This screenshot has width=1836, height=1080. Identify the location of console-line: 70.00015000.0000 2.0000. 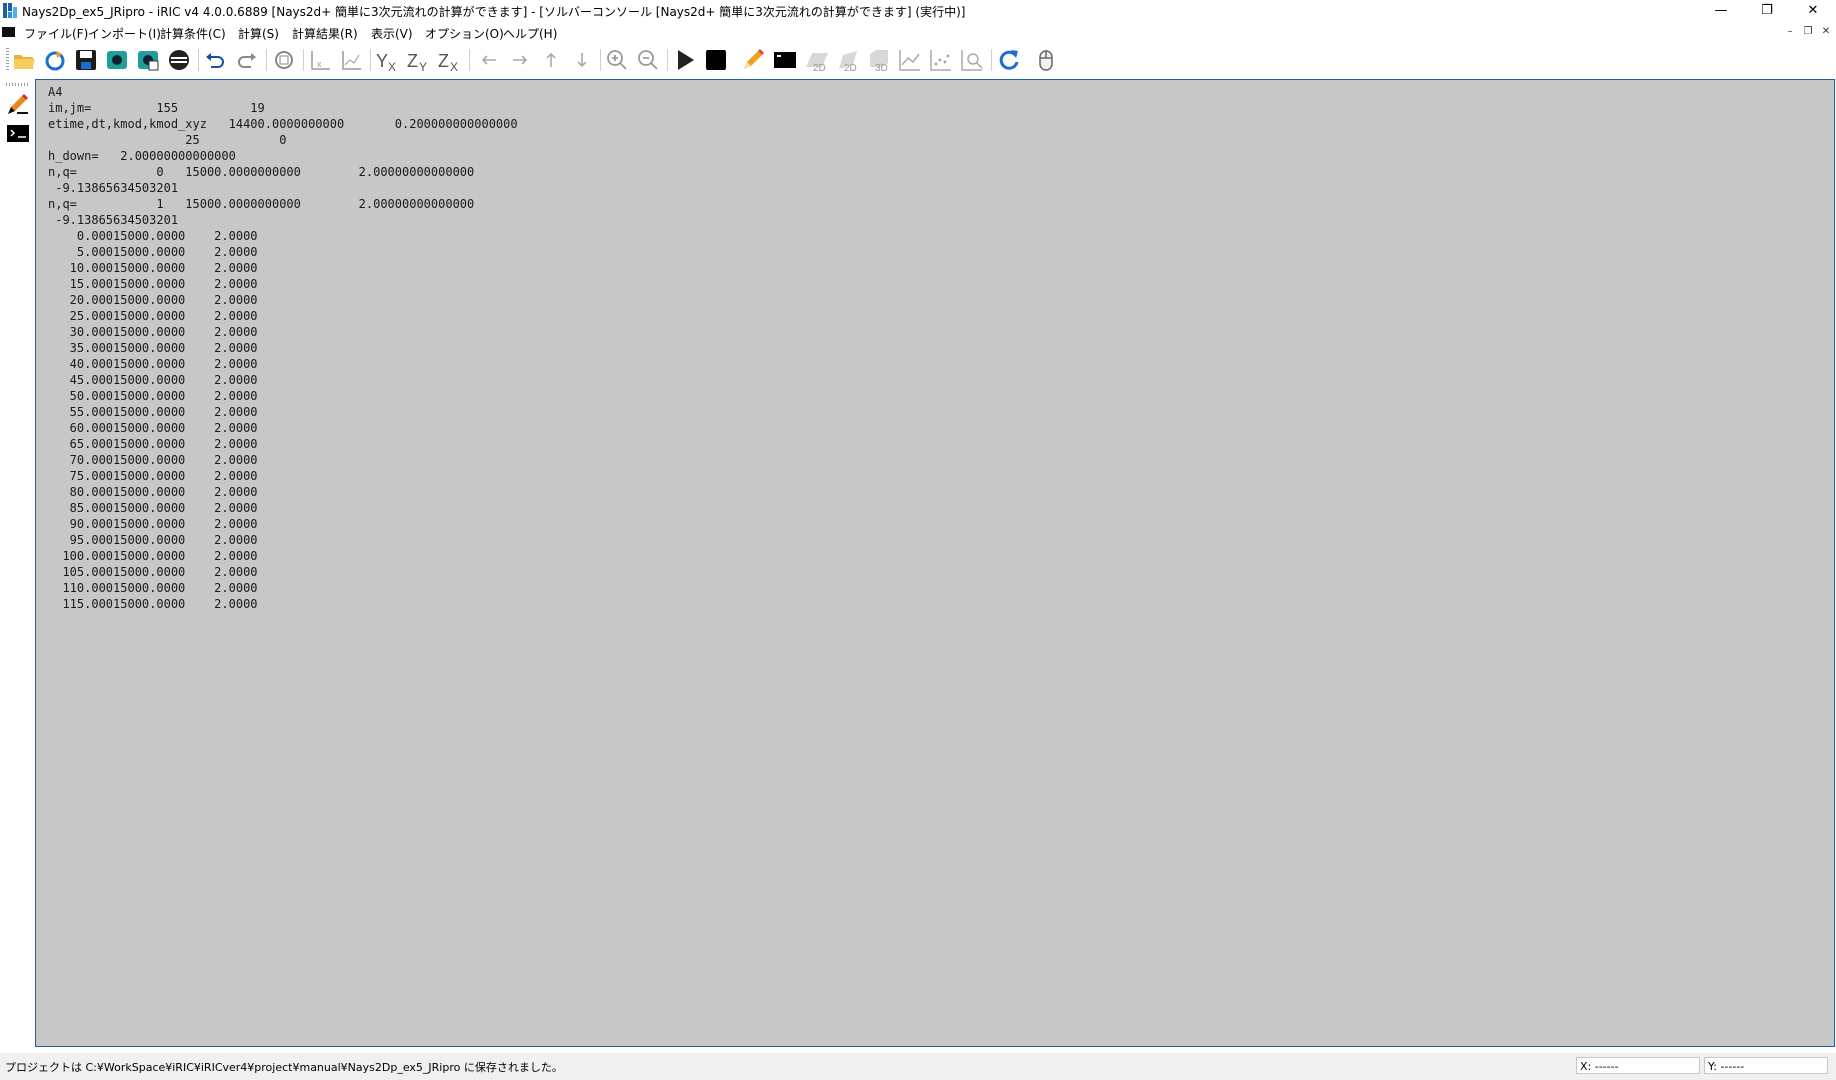
(153, 460).